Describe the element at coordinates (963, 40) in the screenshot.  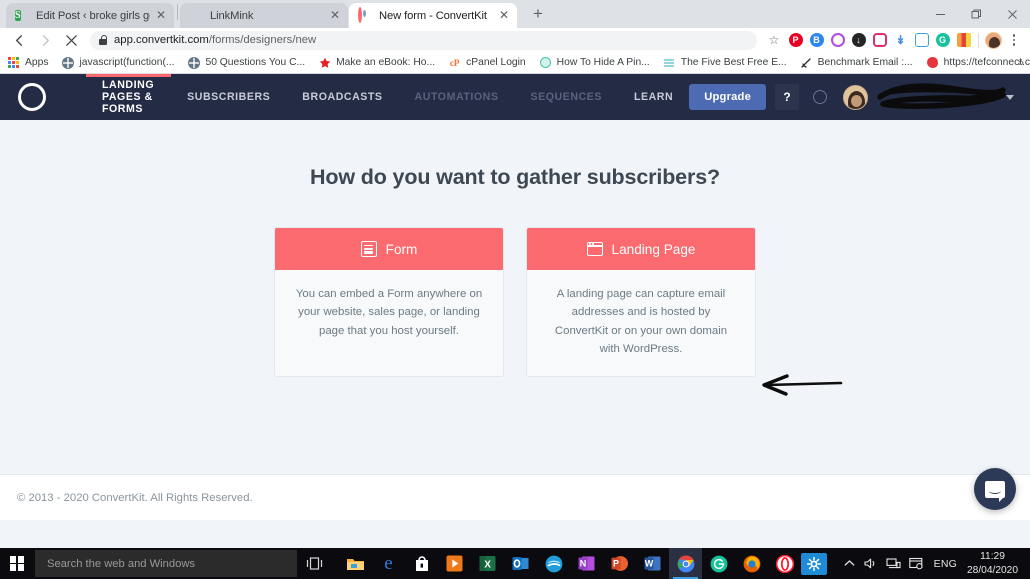
I see `colorful-extension-icon` at that location.